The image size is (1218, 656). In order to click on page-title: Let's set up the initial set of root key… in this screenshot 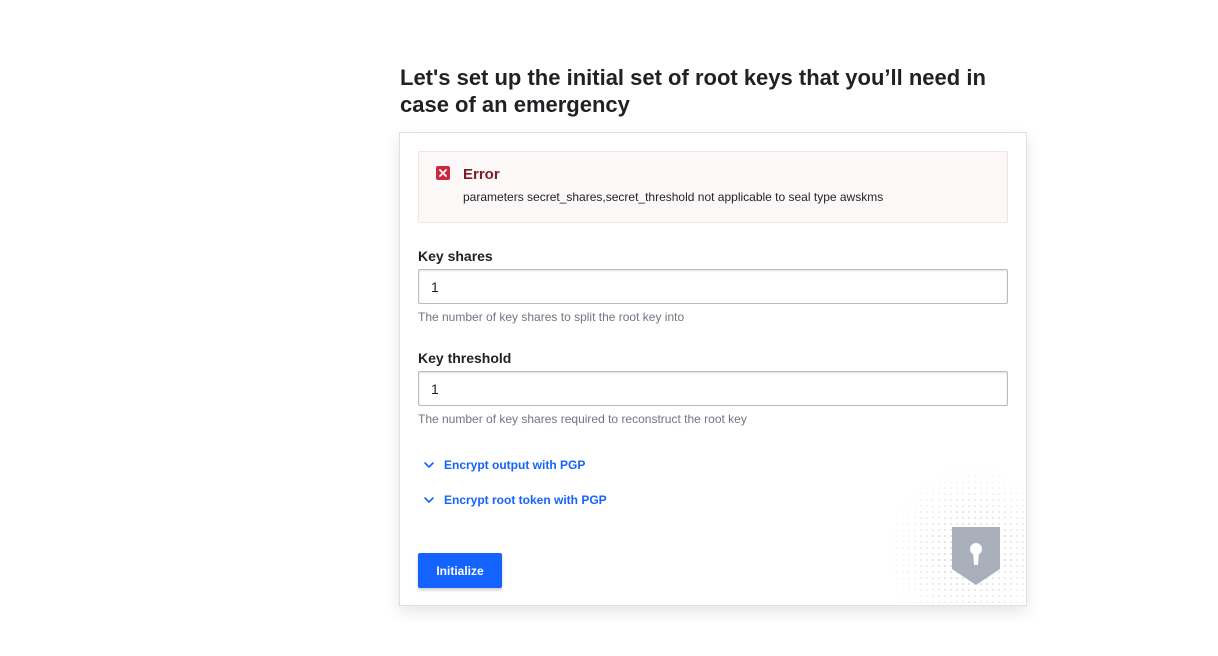, I will do `click(693, 91)`.